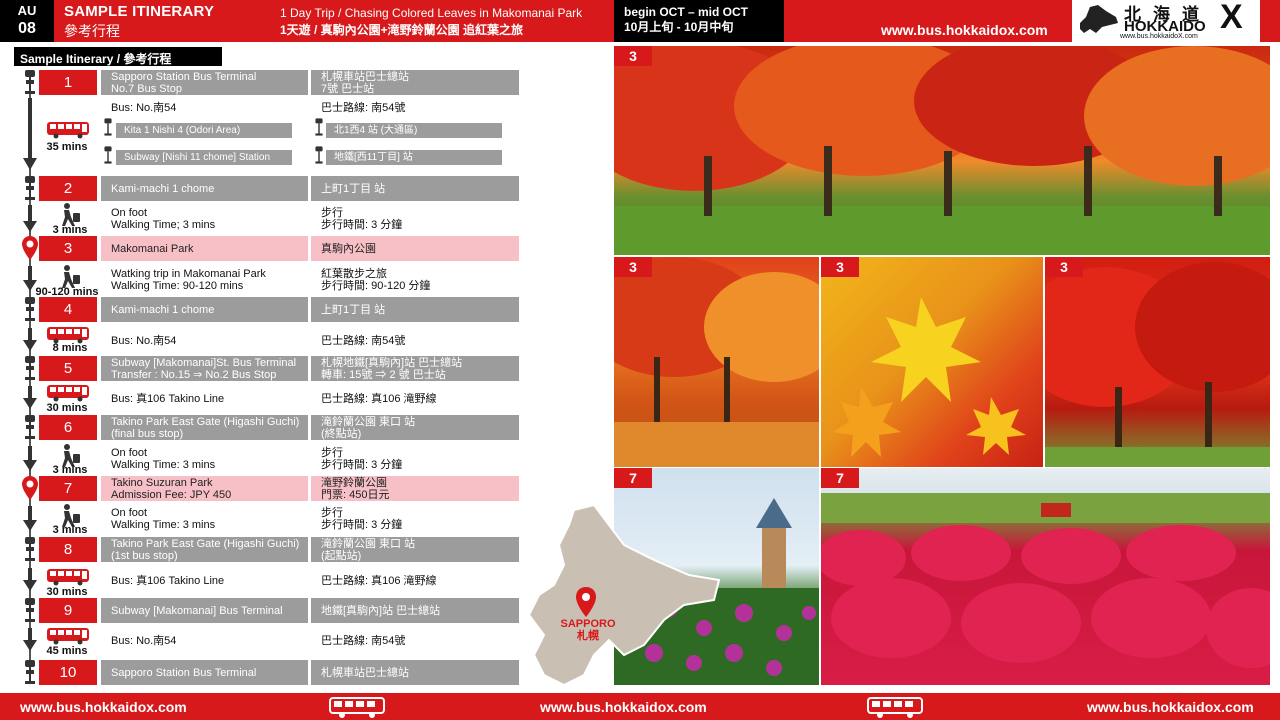 This screenshot has height=720, width=1280. I want to click on via-stop-en: Subway [Nishi 11 chome] Station, so click(204, 157).